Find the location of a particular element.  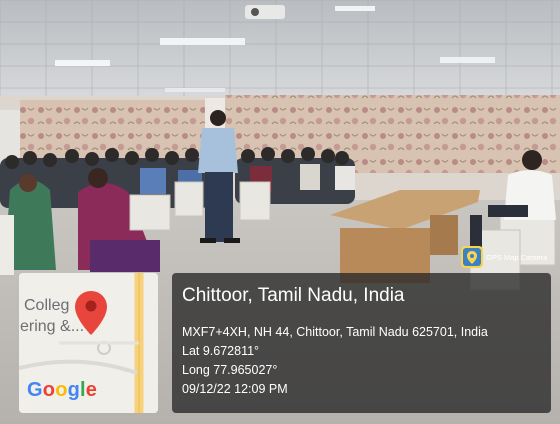

location-latitude: Lat 9.672811° is located at coordinates (221, 351).